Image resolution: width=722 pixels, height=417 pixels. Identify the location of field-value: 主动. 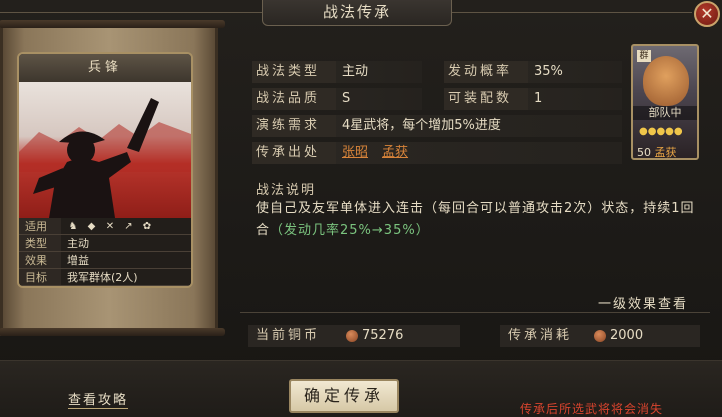
(355, 71).